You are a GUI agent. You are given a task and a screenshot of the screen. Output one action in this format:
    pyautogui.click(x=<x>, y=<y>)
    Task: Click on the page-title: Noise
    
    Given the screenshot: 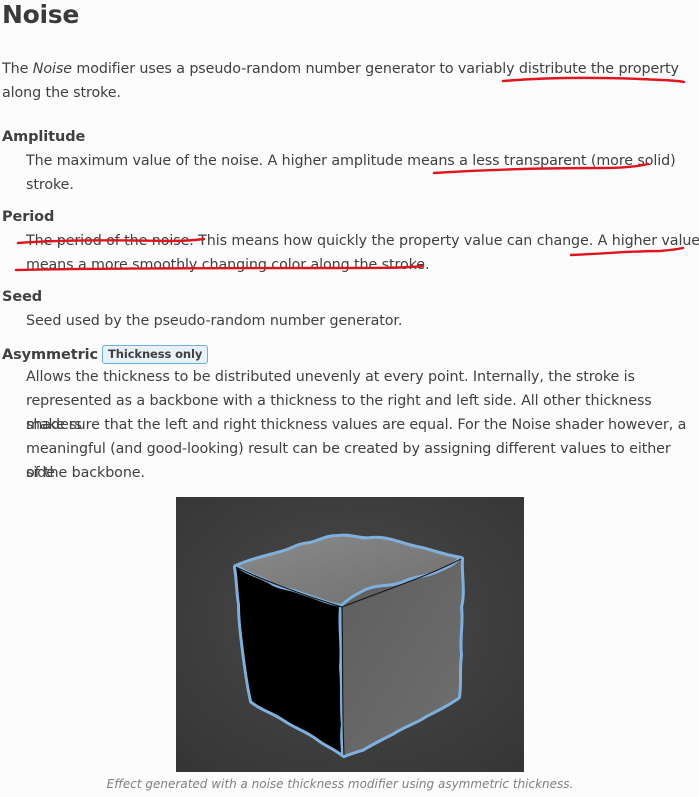 What is the action you would take?
    pyautogui.click(x=41, y=14)
    